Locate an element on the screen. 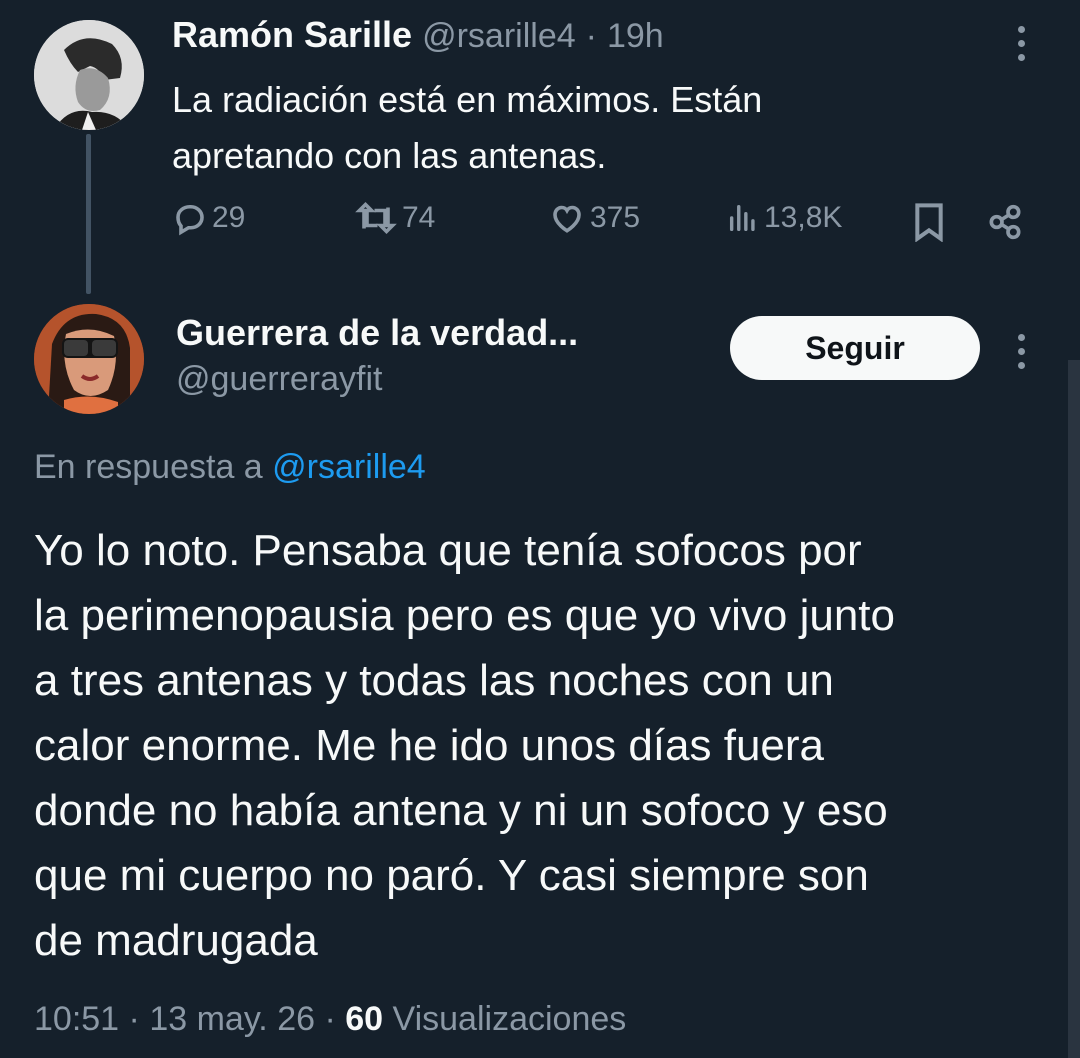 This screenshot has width=1080, height=1058. bookmark-button is located at coordinates (929, 224).